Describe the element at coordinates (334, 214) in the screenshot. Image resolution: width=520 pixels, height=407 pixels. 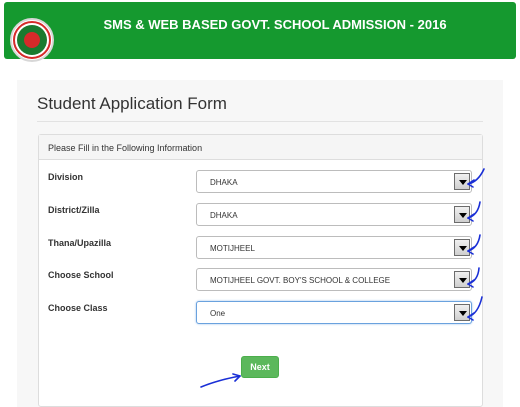
I see `district-select: DHAKA` at that location.